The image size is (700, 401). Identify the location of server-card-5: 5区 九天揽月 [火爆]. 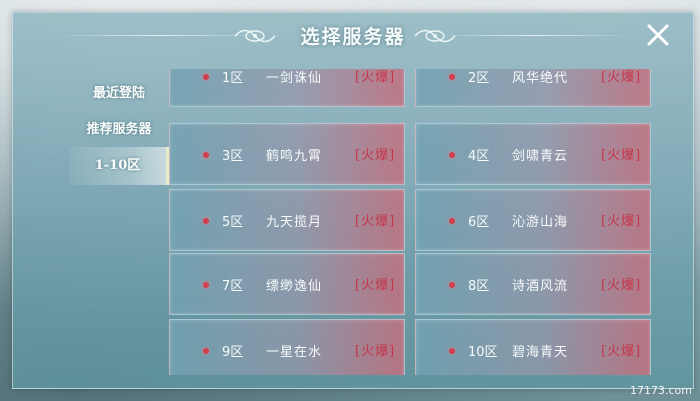
(287, 220).